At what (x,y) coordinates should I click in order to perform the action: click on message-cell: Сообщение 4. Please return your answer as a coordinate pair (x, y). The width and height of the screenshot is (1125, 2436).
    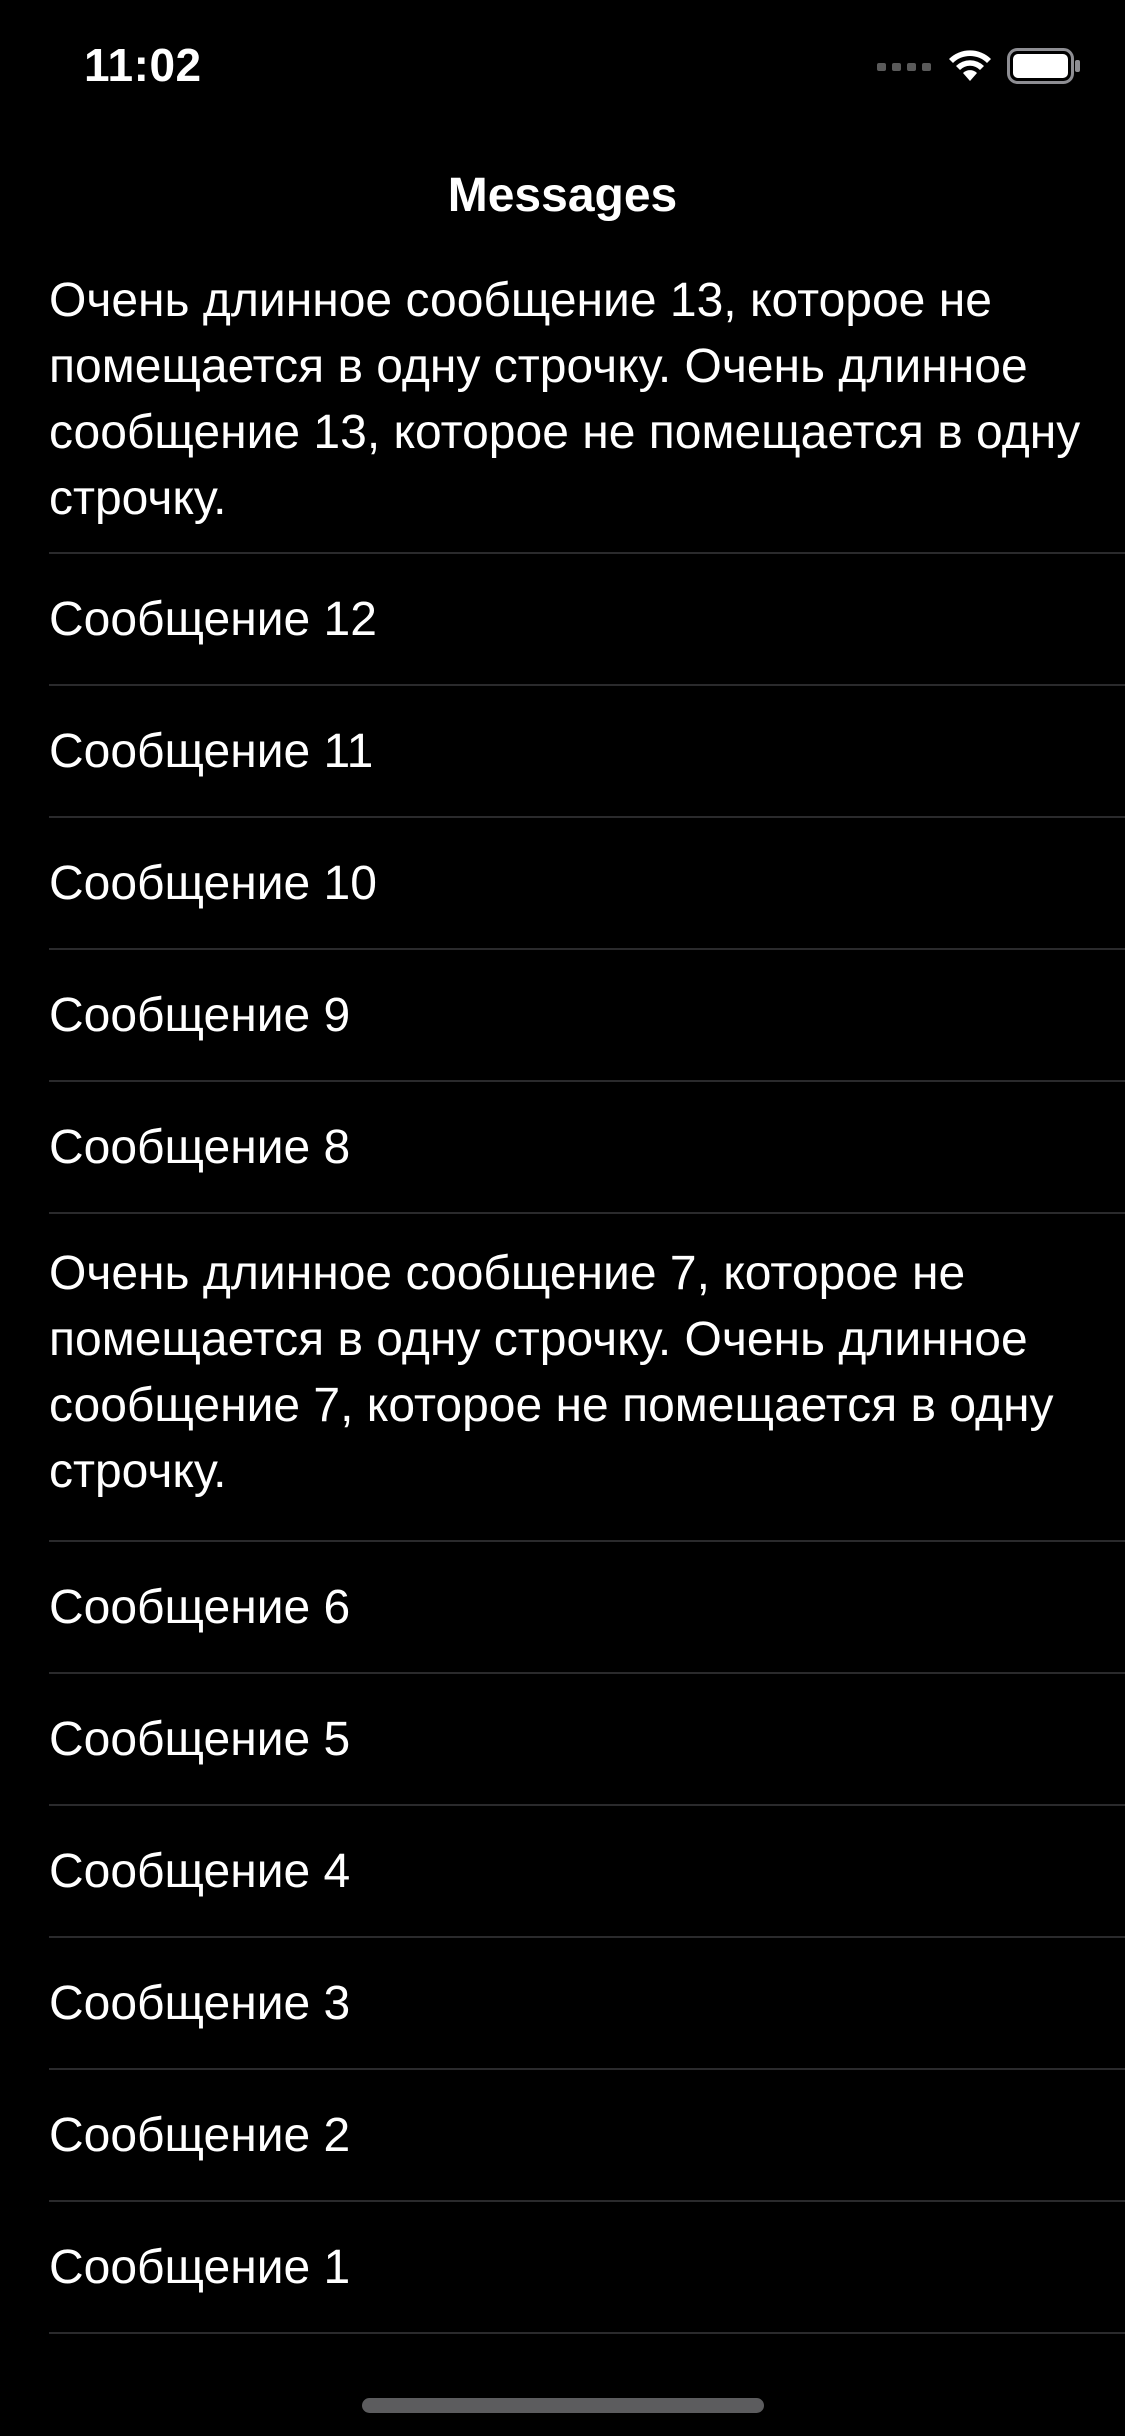
    Looking at the image, I should click on (562, 1872).